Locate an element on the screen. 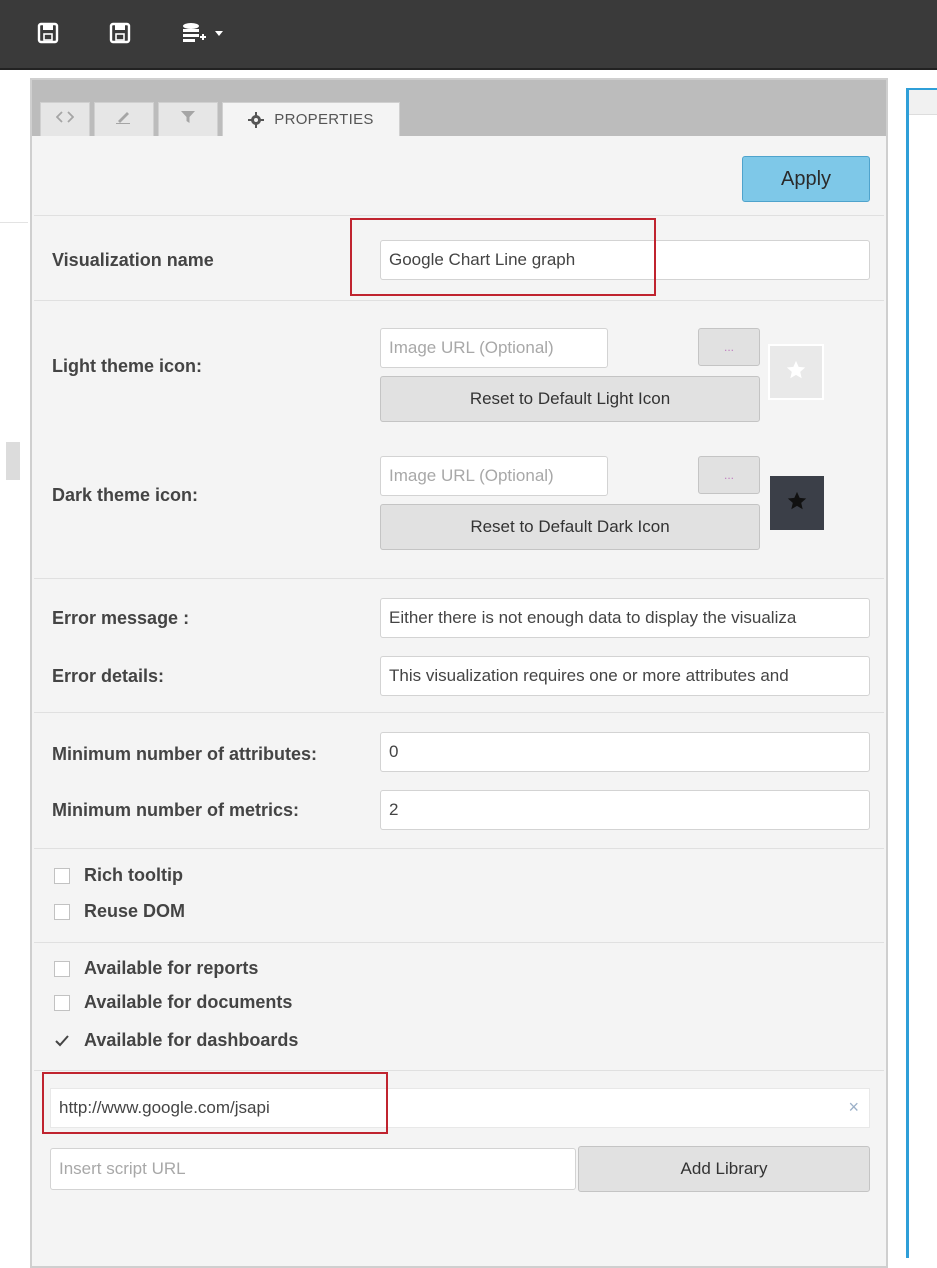  dark-theme-icon-label: Dark theme icon: is located at coordinates (125, 495).